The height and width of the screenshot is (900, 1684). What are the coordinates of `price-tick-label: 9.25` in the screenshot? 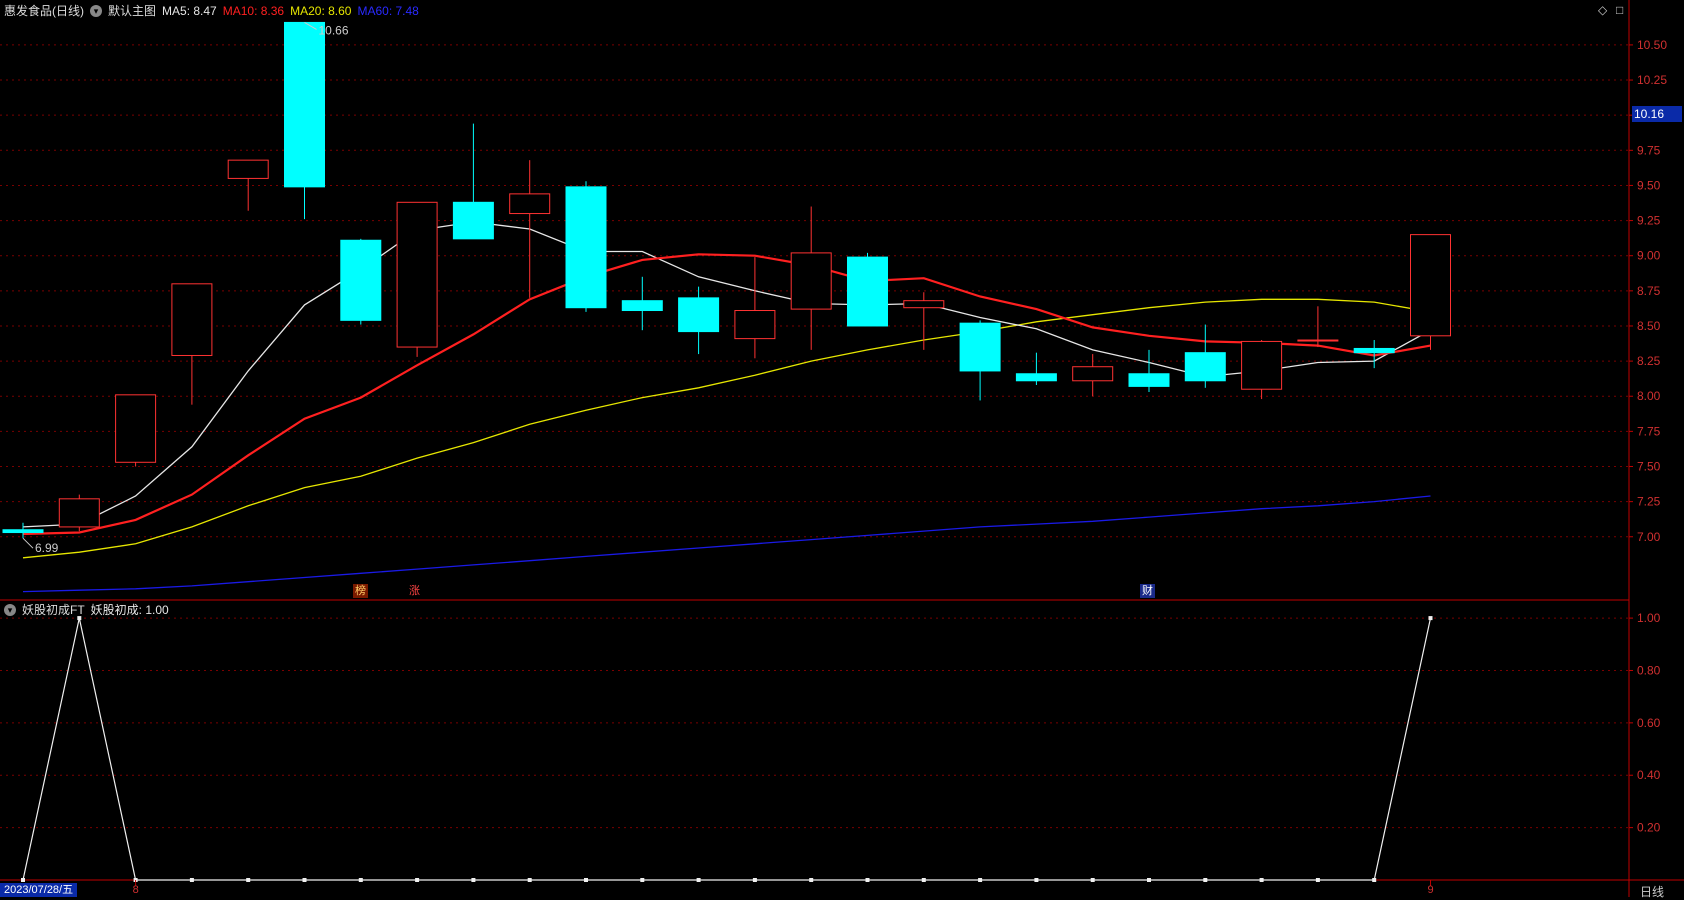 It's located at (1649, 221).